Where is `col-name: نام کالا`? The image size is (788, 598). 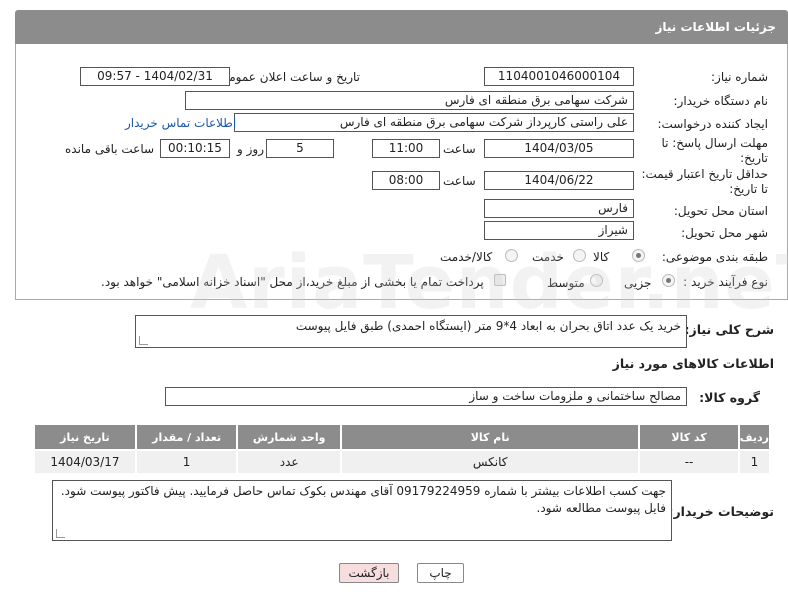 col-name: نام کالا is located at coordinates (490, 437).